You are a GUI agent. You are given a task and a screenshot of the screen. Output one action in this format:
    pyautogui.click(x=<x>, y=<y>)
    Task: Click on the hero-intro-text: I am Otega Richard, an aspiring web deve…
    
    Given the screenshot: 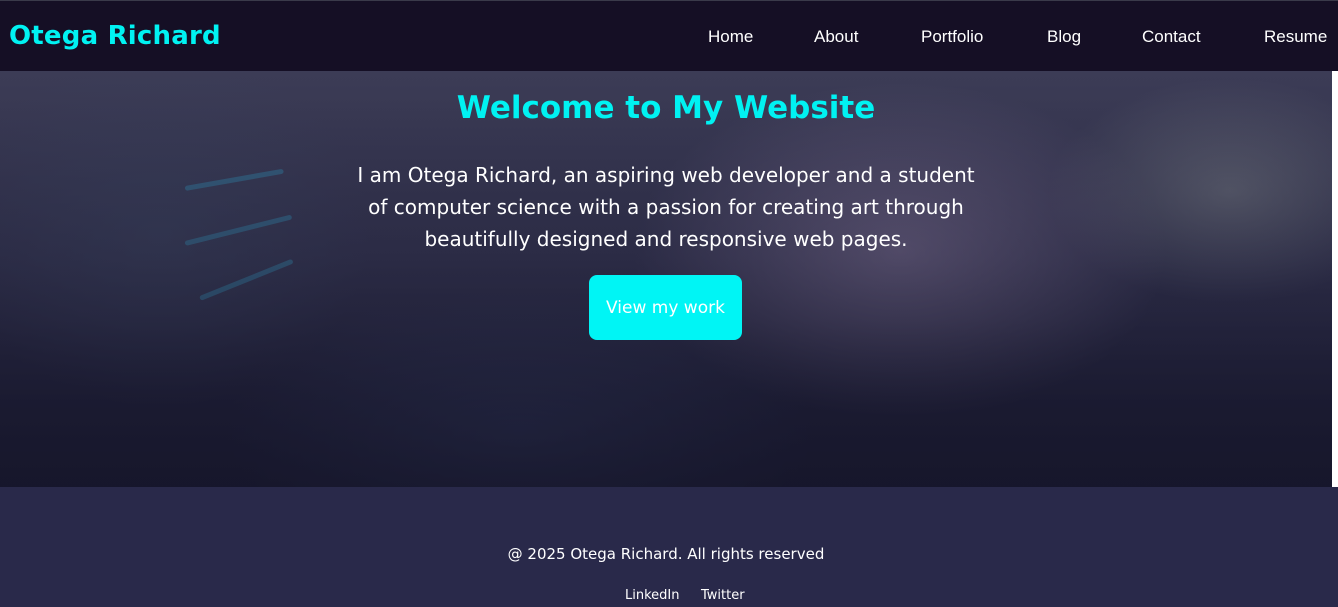 What is the action you would take?
    pyautogui.click(x=666, y=207)
    